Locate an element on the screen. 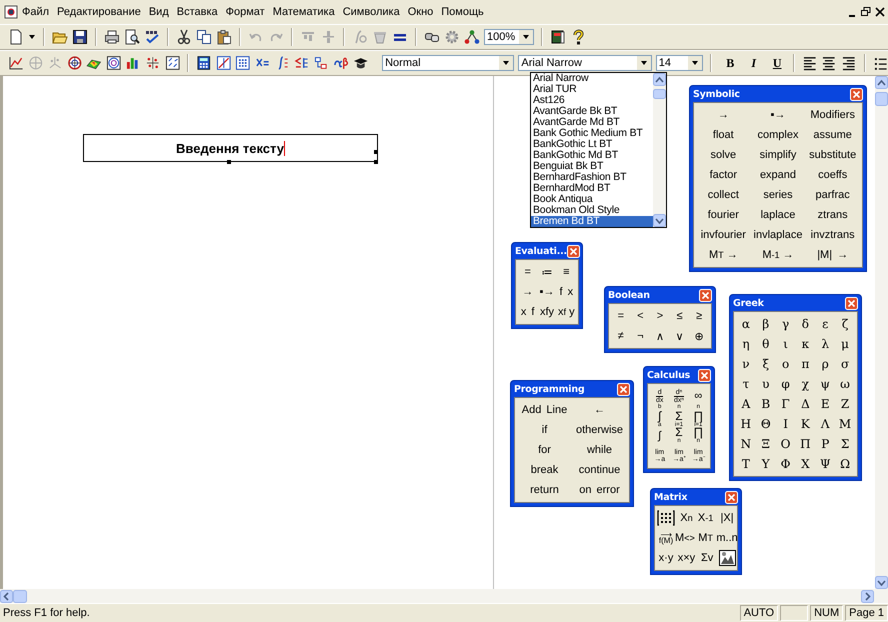 The height and width of the screenshot is (622, 888). palette-button: Β is located at coordinates (766, 404).